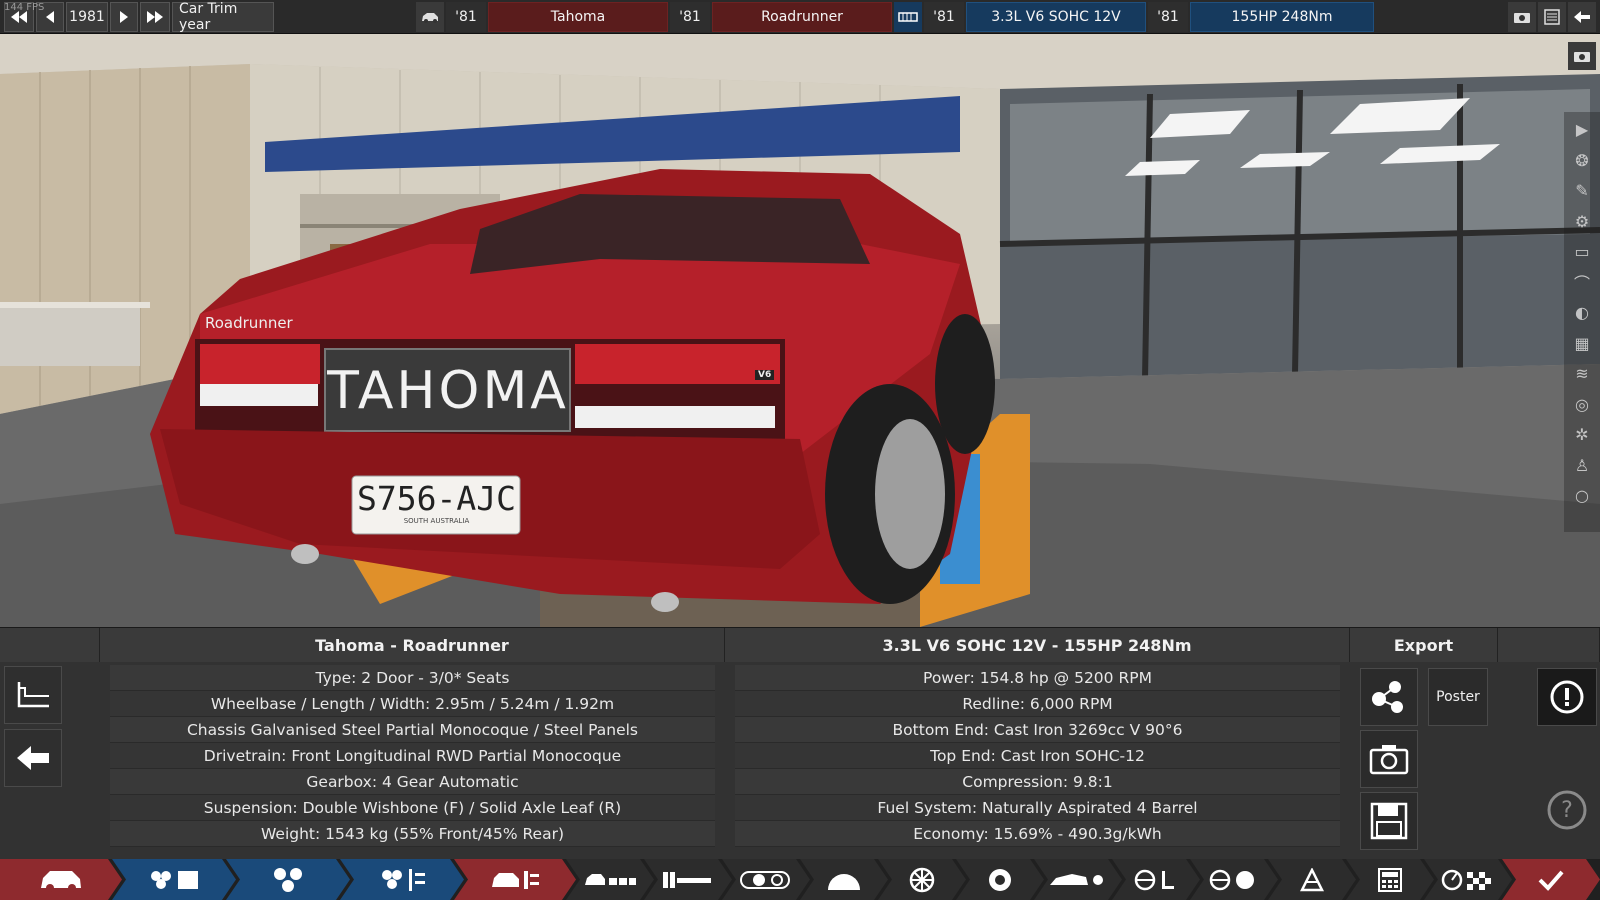 The width and height of the screenshot is (1600, 900). Describe the element at coordinates (1582, 496) in the screenshot. I see `circle-icon: ○` at that location.